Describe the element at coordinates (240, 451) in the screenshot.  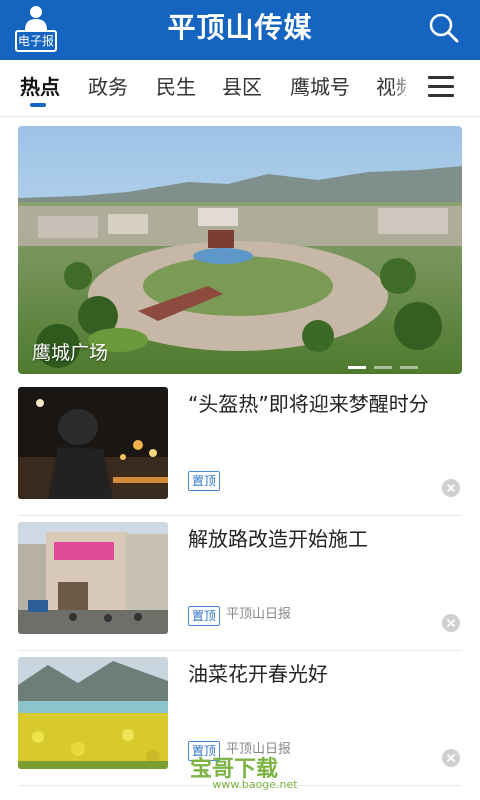
I see `news-item: “头盔热”即将迎来梦醒时分 置顶` at that location.